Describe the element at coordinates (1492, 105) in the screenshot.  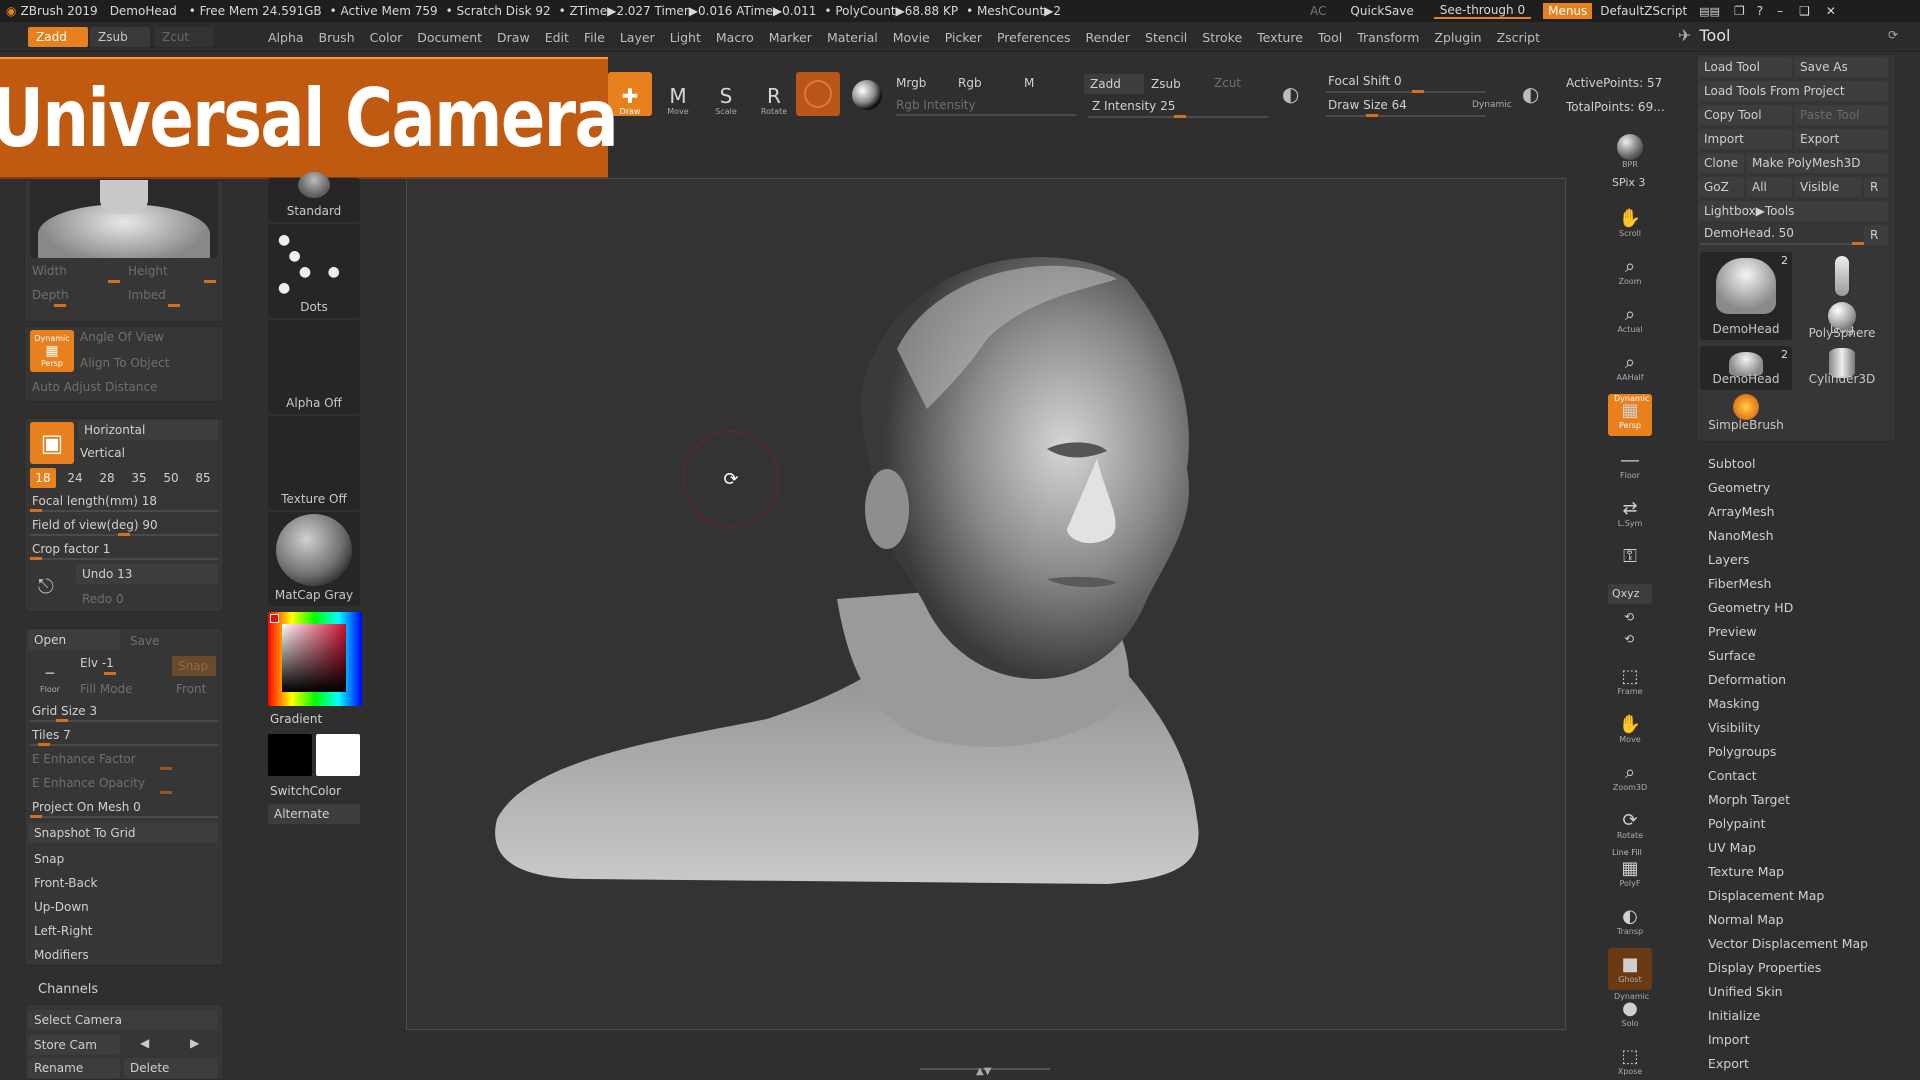
I see `dynamic-button: Dynamic` at that location.